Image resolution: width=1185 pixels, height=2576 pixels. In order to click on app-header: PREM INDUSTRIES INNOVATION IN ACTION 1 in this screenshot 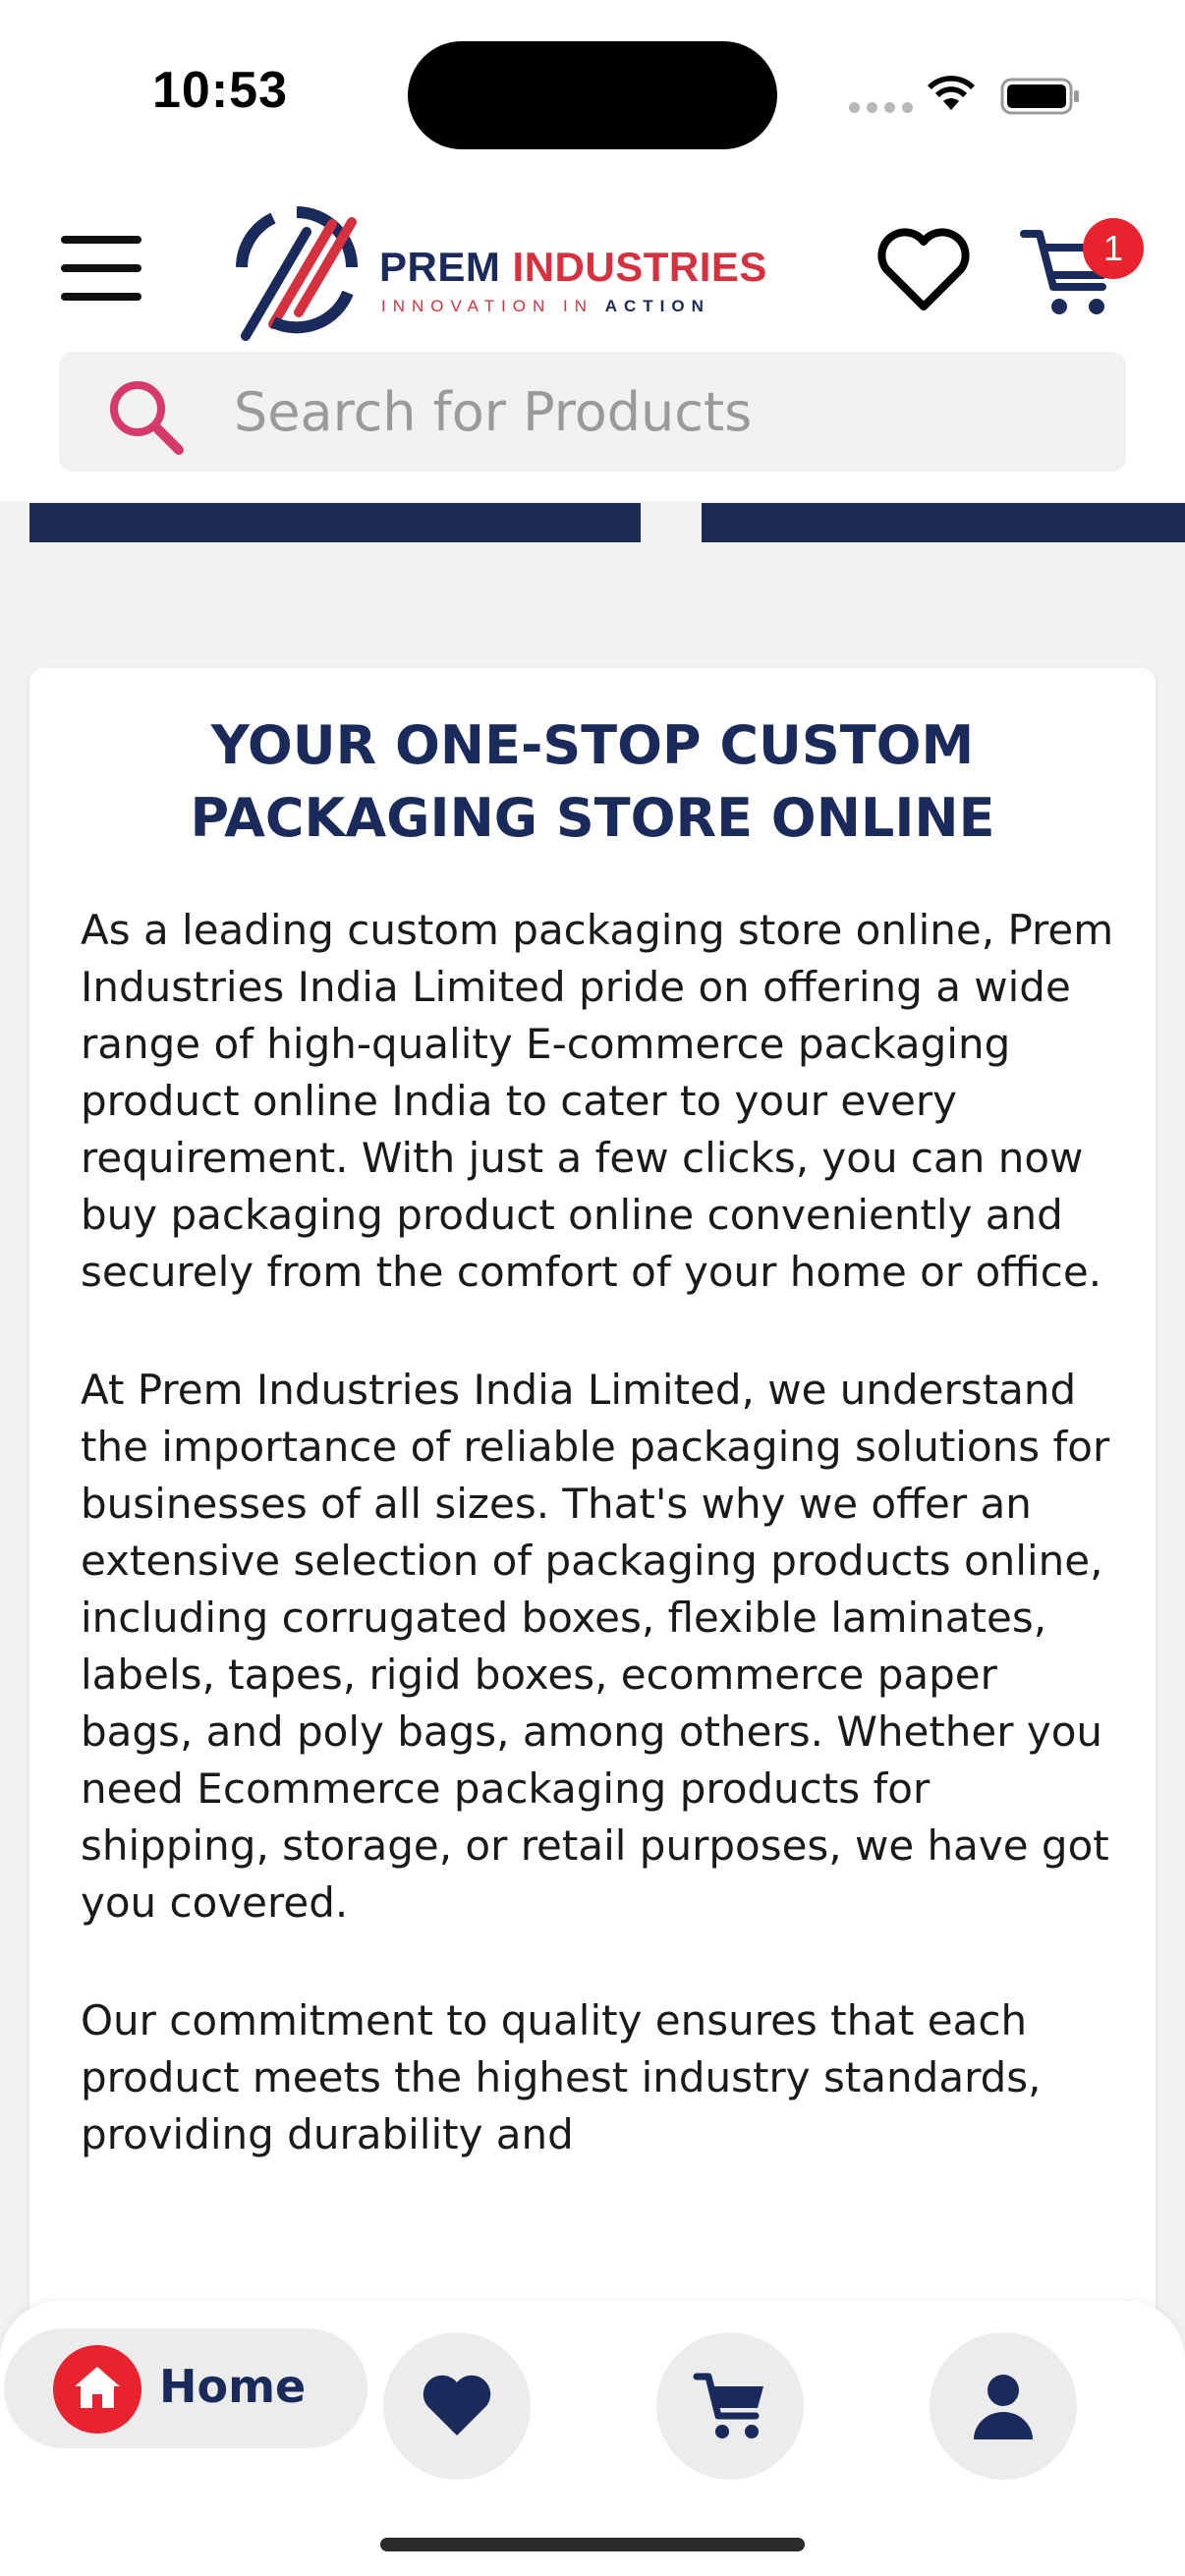, I will do `click(592, 344)`.